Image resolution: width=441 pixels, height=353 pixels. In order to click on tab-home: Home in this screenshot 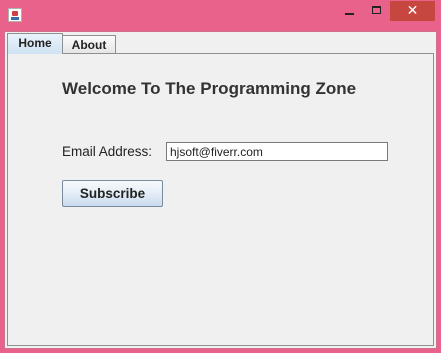, I will do `click(35, 43)`.